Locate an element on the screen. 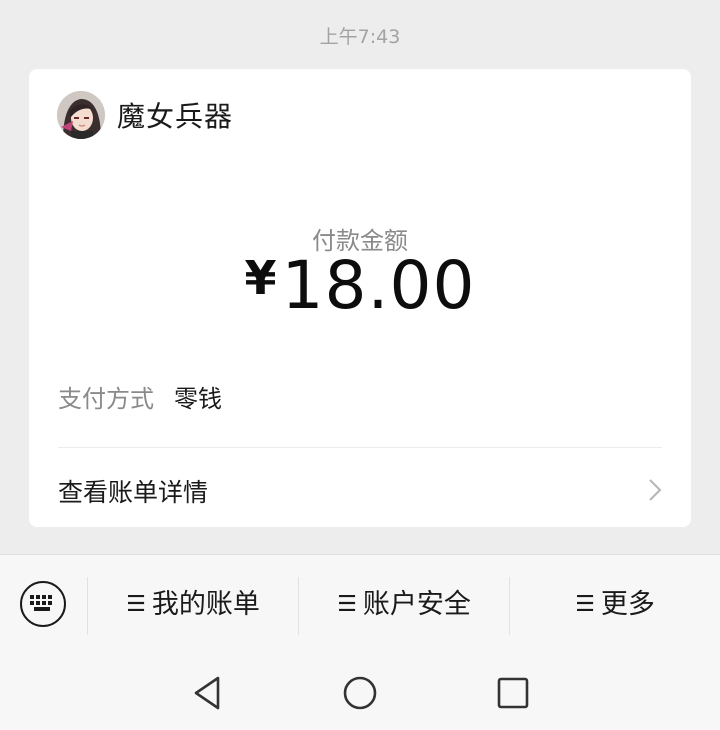  square-recents-icon is located at coordinates (513, 693).